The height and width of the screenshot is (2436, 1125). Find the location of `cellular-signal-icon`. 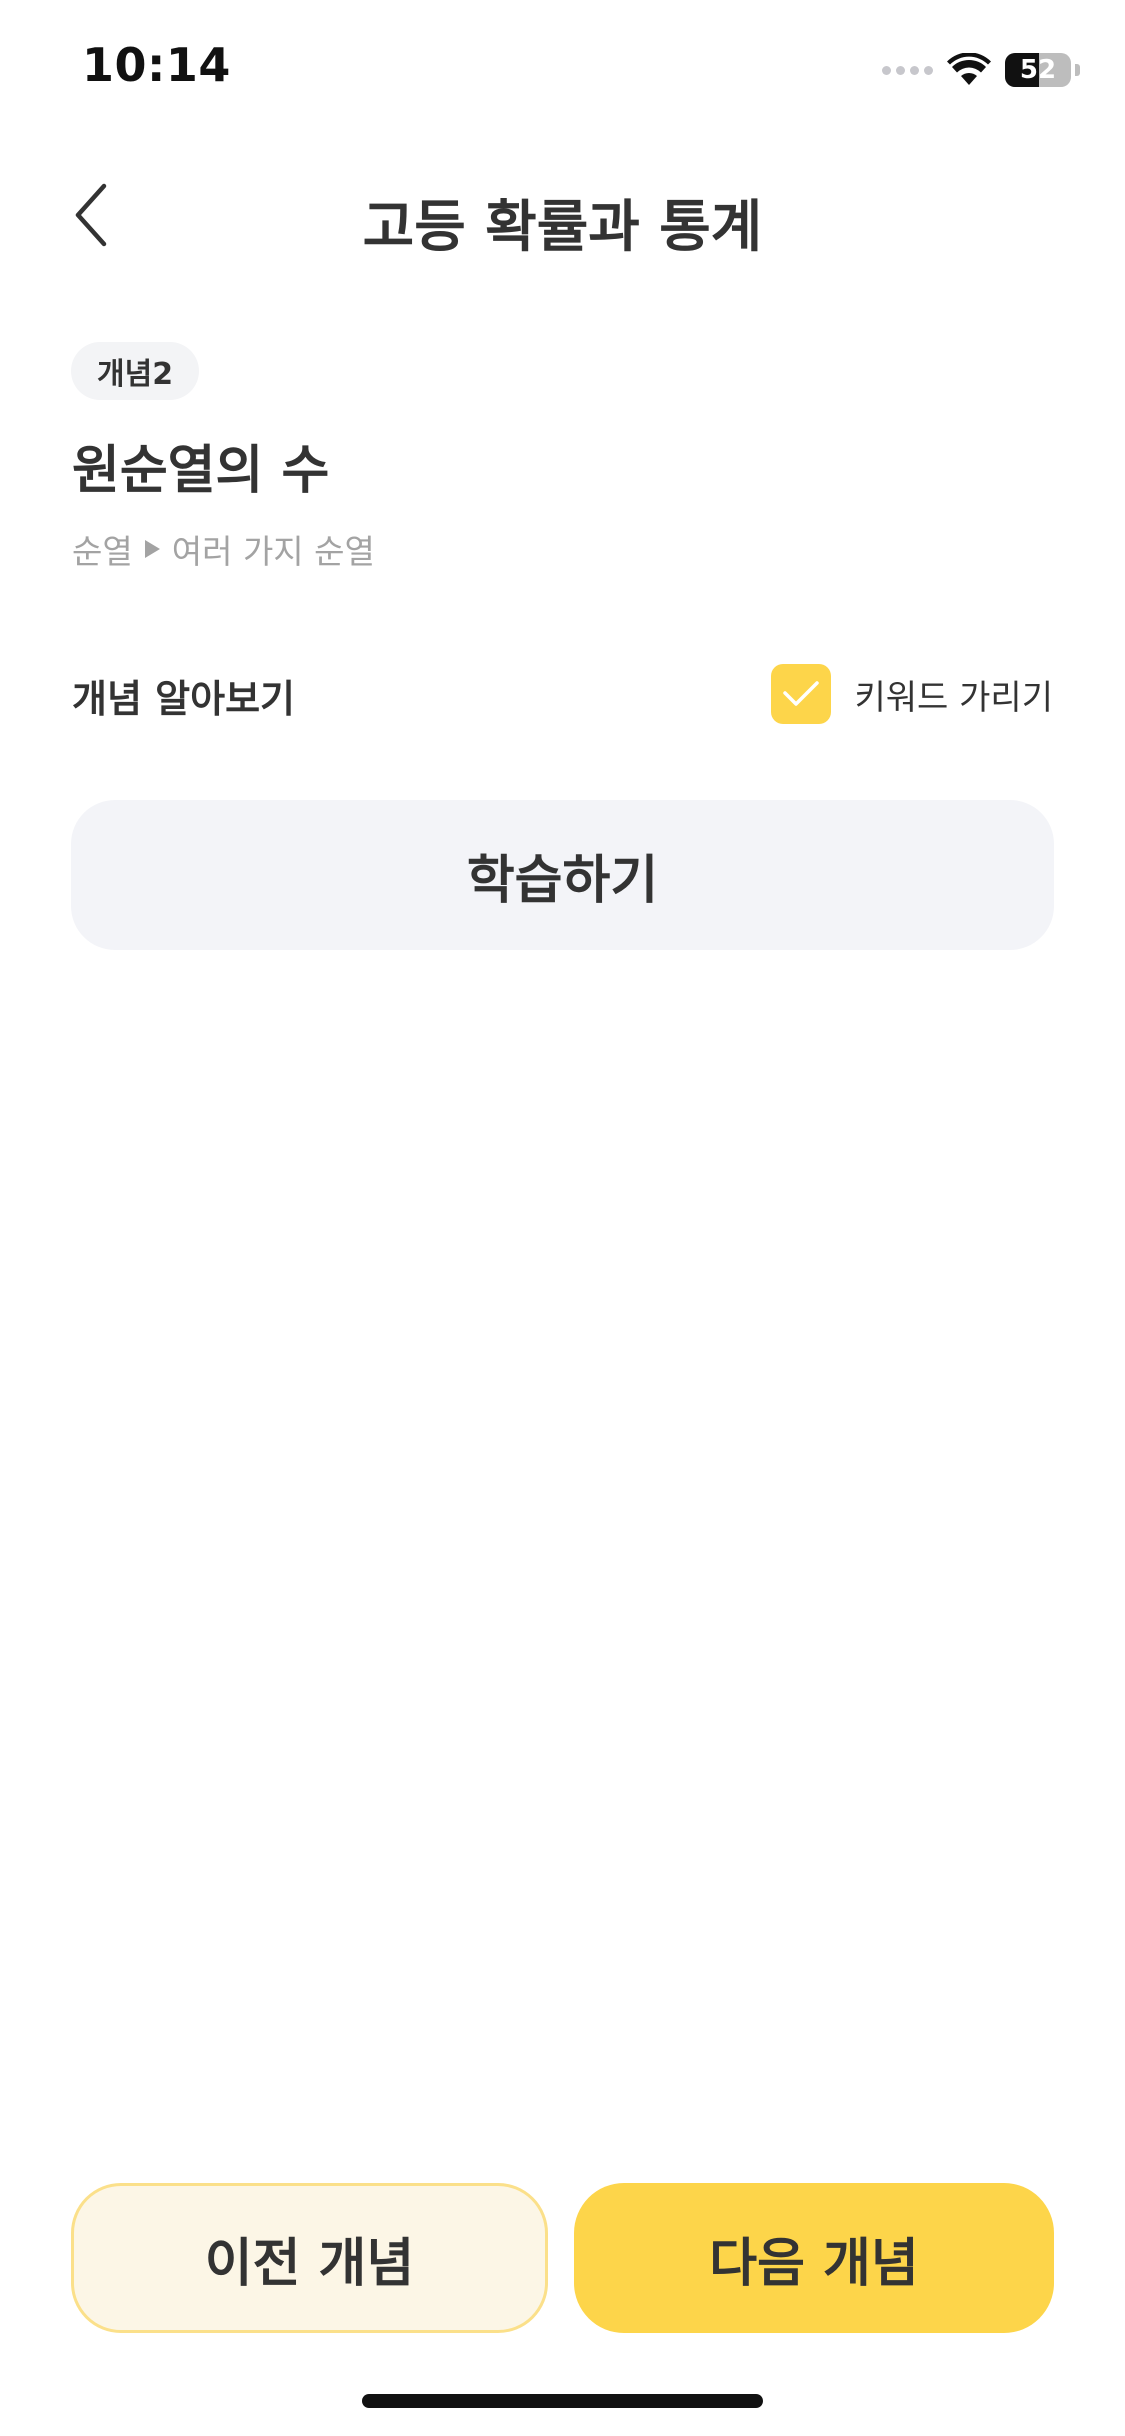

cellular-signal-icon is located at coordinates (907, 70).